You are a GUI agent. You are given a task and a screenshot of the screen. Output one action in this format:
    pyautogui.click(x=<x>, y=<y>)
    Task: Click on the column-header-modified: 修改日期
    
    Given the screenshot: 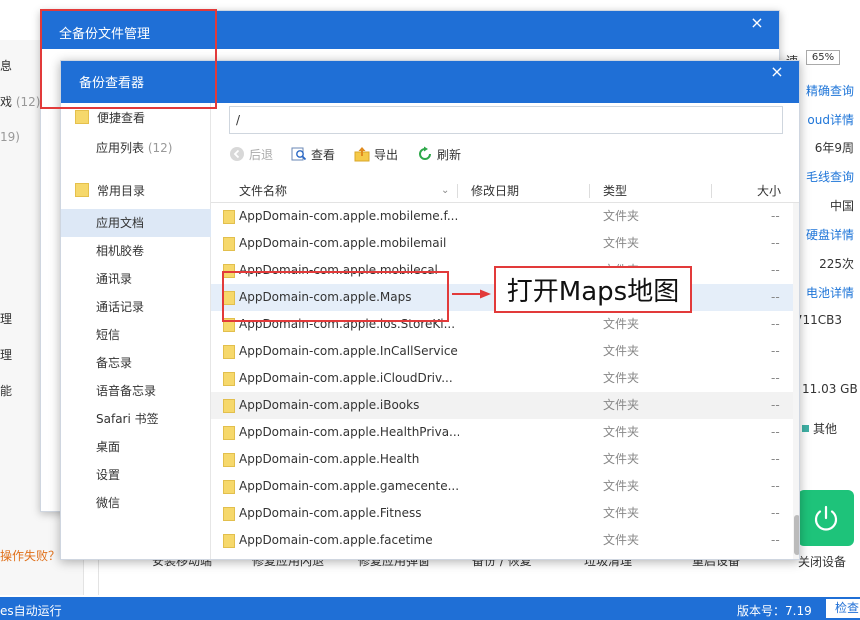 What is the action you would take?
    pyautogui.click(x=495, y=191)
    